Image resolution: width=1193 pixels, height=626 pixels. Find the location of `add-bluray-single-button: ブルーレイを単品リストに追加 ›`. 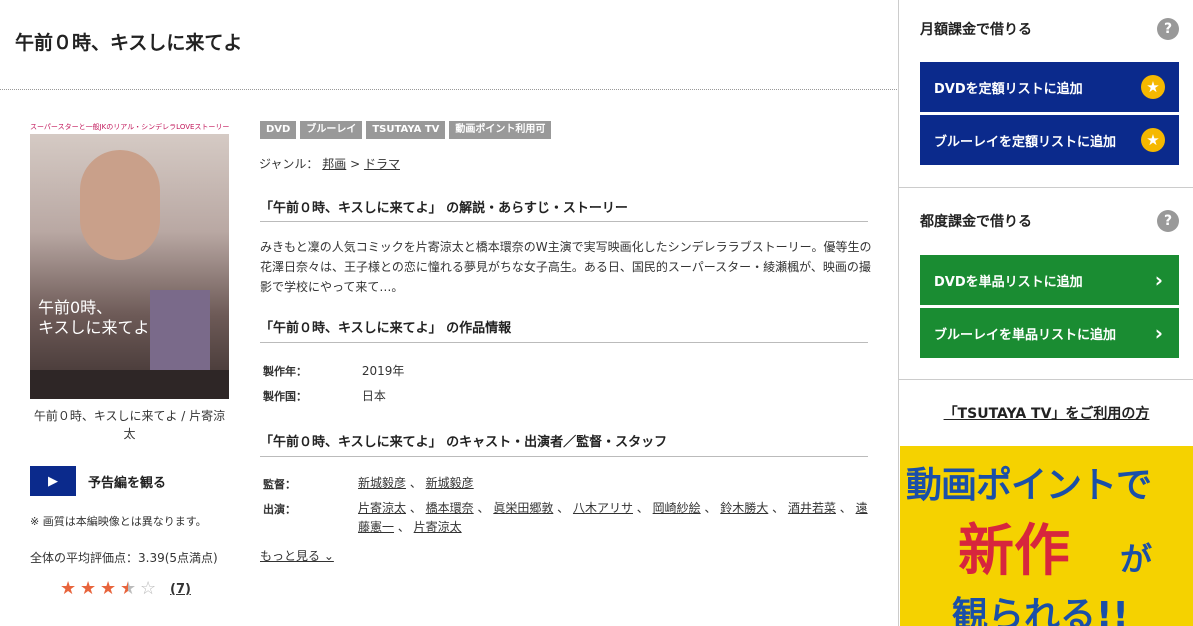

add-bluray-single-button: ブルーレイを単品リストに追加 › is located at coordinates (1049, 333).